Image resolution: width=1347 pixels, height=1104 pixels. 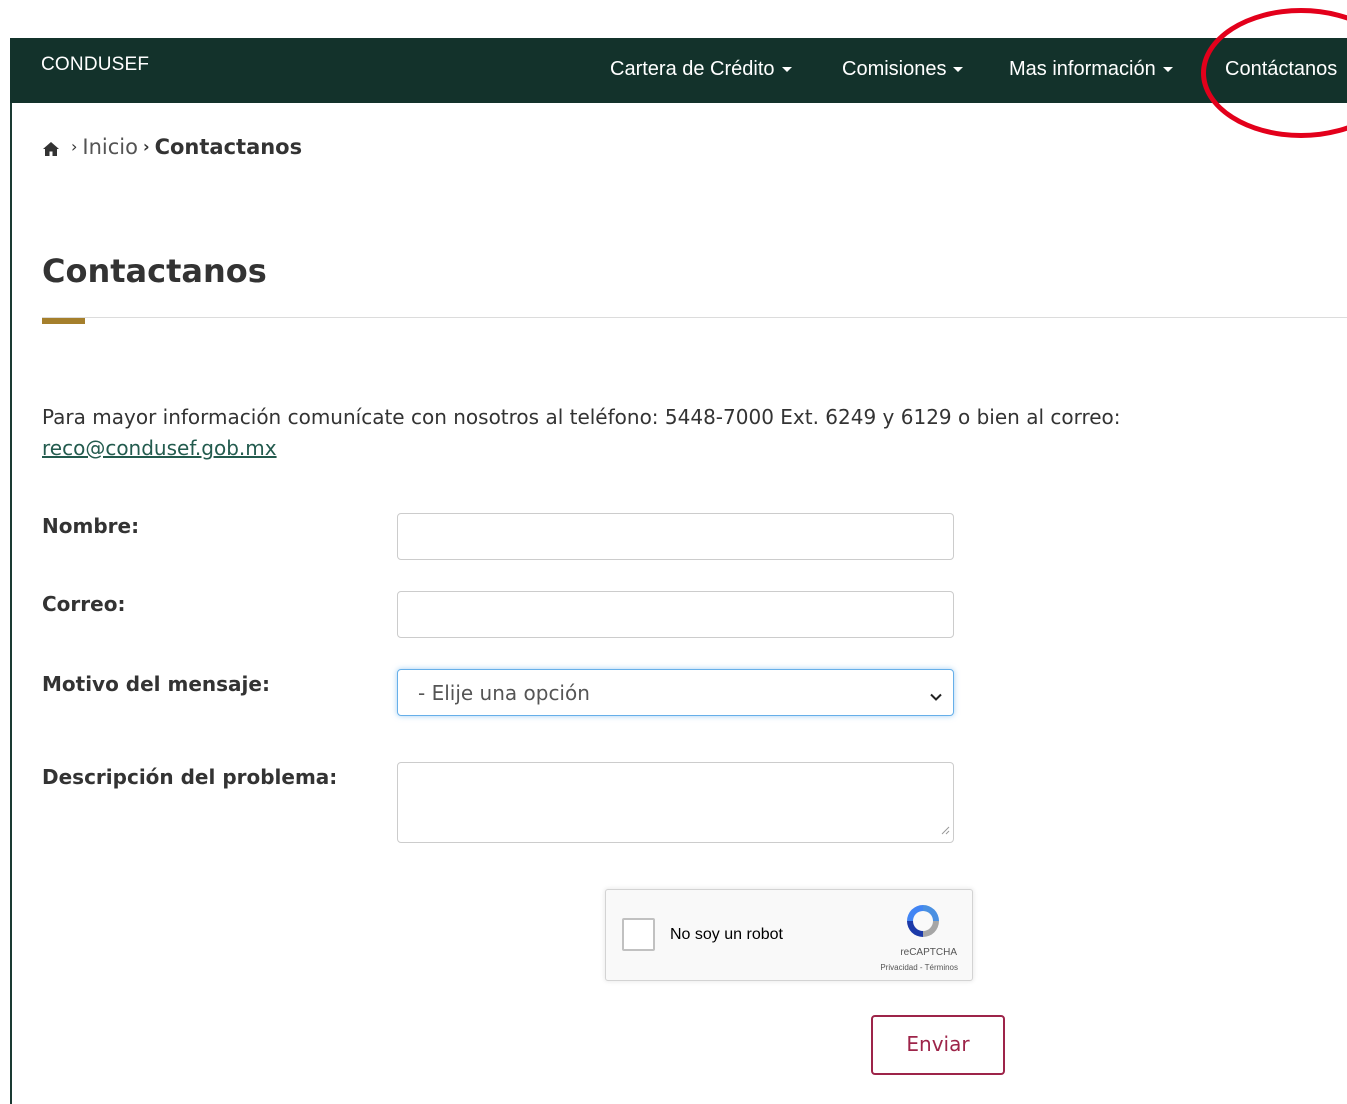 What do you see at coordinates (91, 526) in the screenshot?
I see `name-label: Nombre:` at bounding box center [91, 526].